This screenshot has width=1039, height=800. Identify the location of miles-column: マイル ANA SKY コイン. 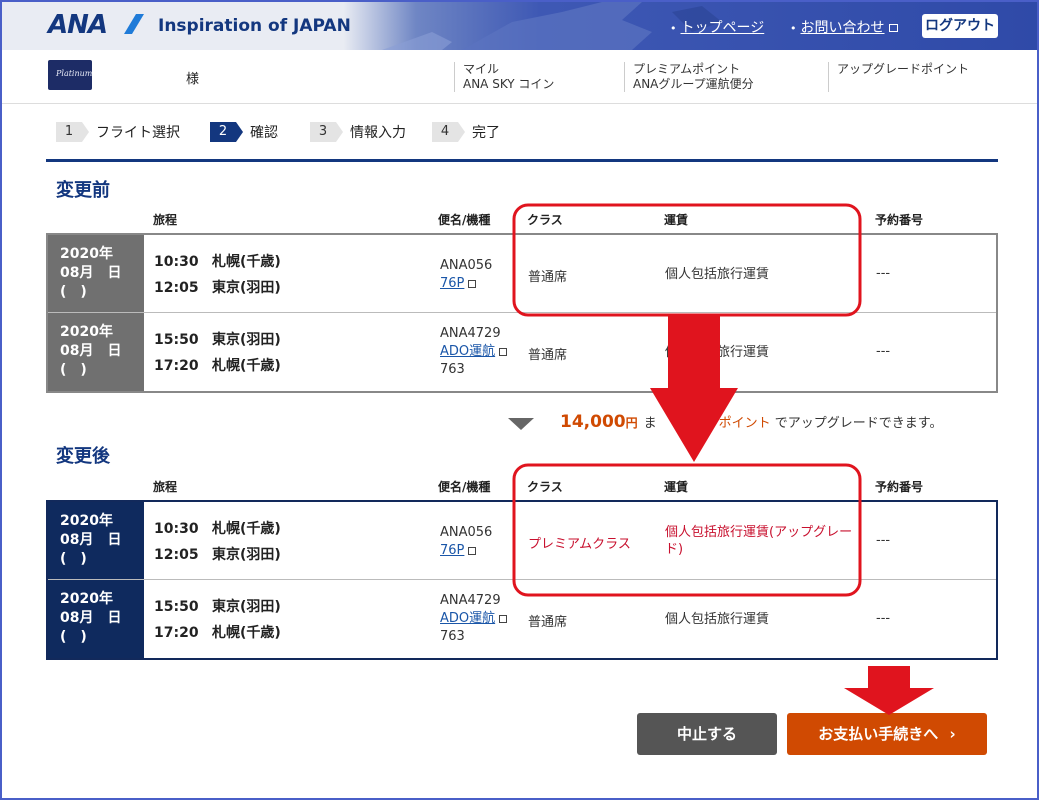
(504, 77).